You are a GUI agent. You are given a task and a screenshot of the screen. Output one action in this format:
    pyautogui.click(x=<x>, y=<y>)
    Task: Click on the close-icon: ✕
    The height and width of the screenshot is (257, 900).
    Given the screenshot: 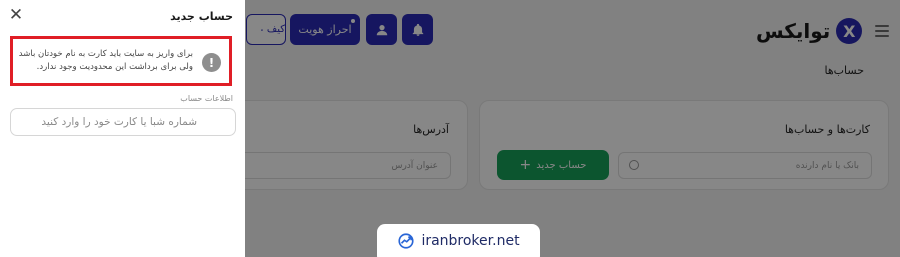 What is the action you would take?
    pyautogui.click(x=16, y=15)
    